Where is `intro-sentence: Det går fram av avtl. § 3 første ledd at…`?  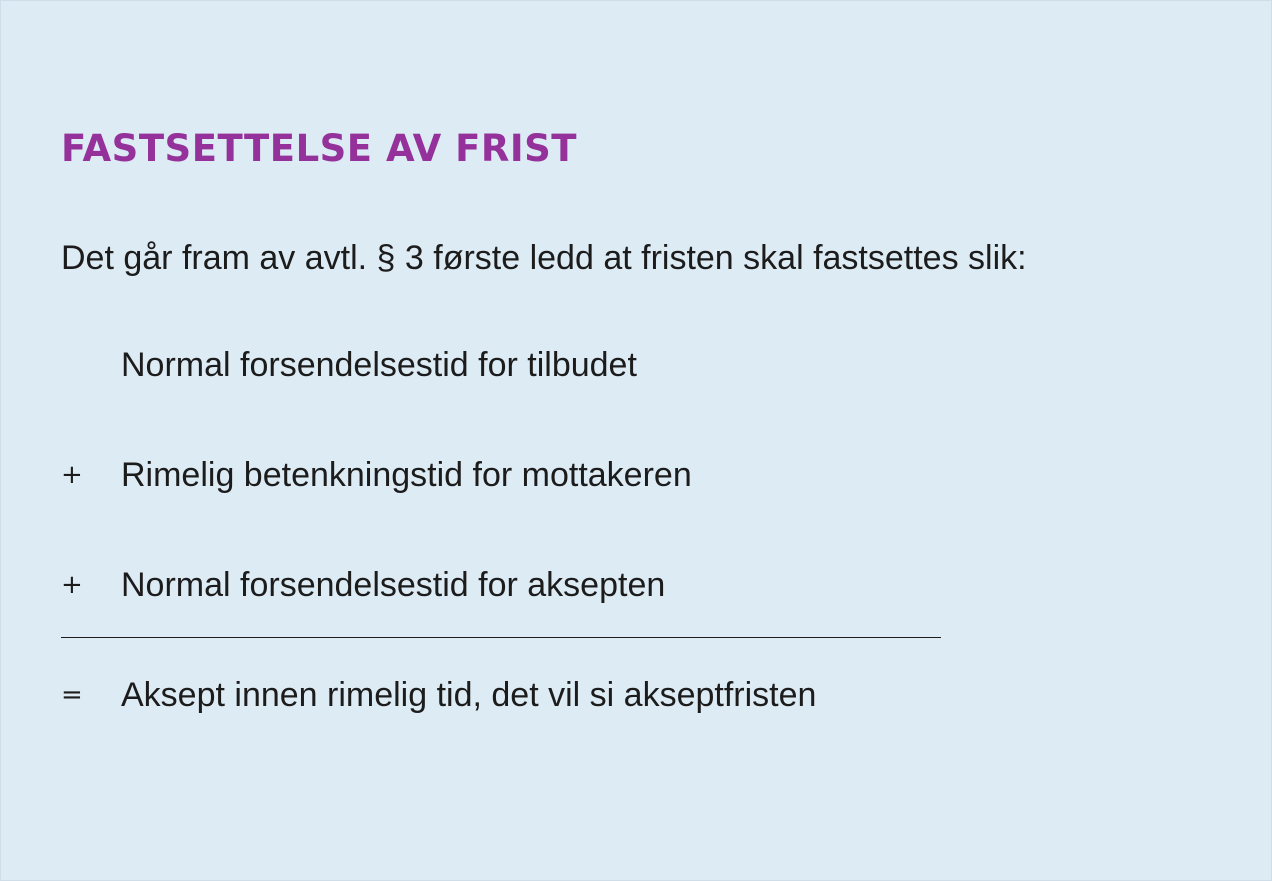 intro-sentence: Det går fram av avtl. § 3 første ledd at… is located at coordinates (544, 258).